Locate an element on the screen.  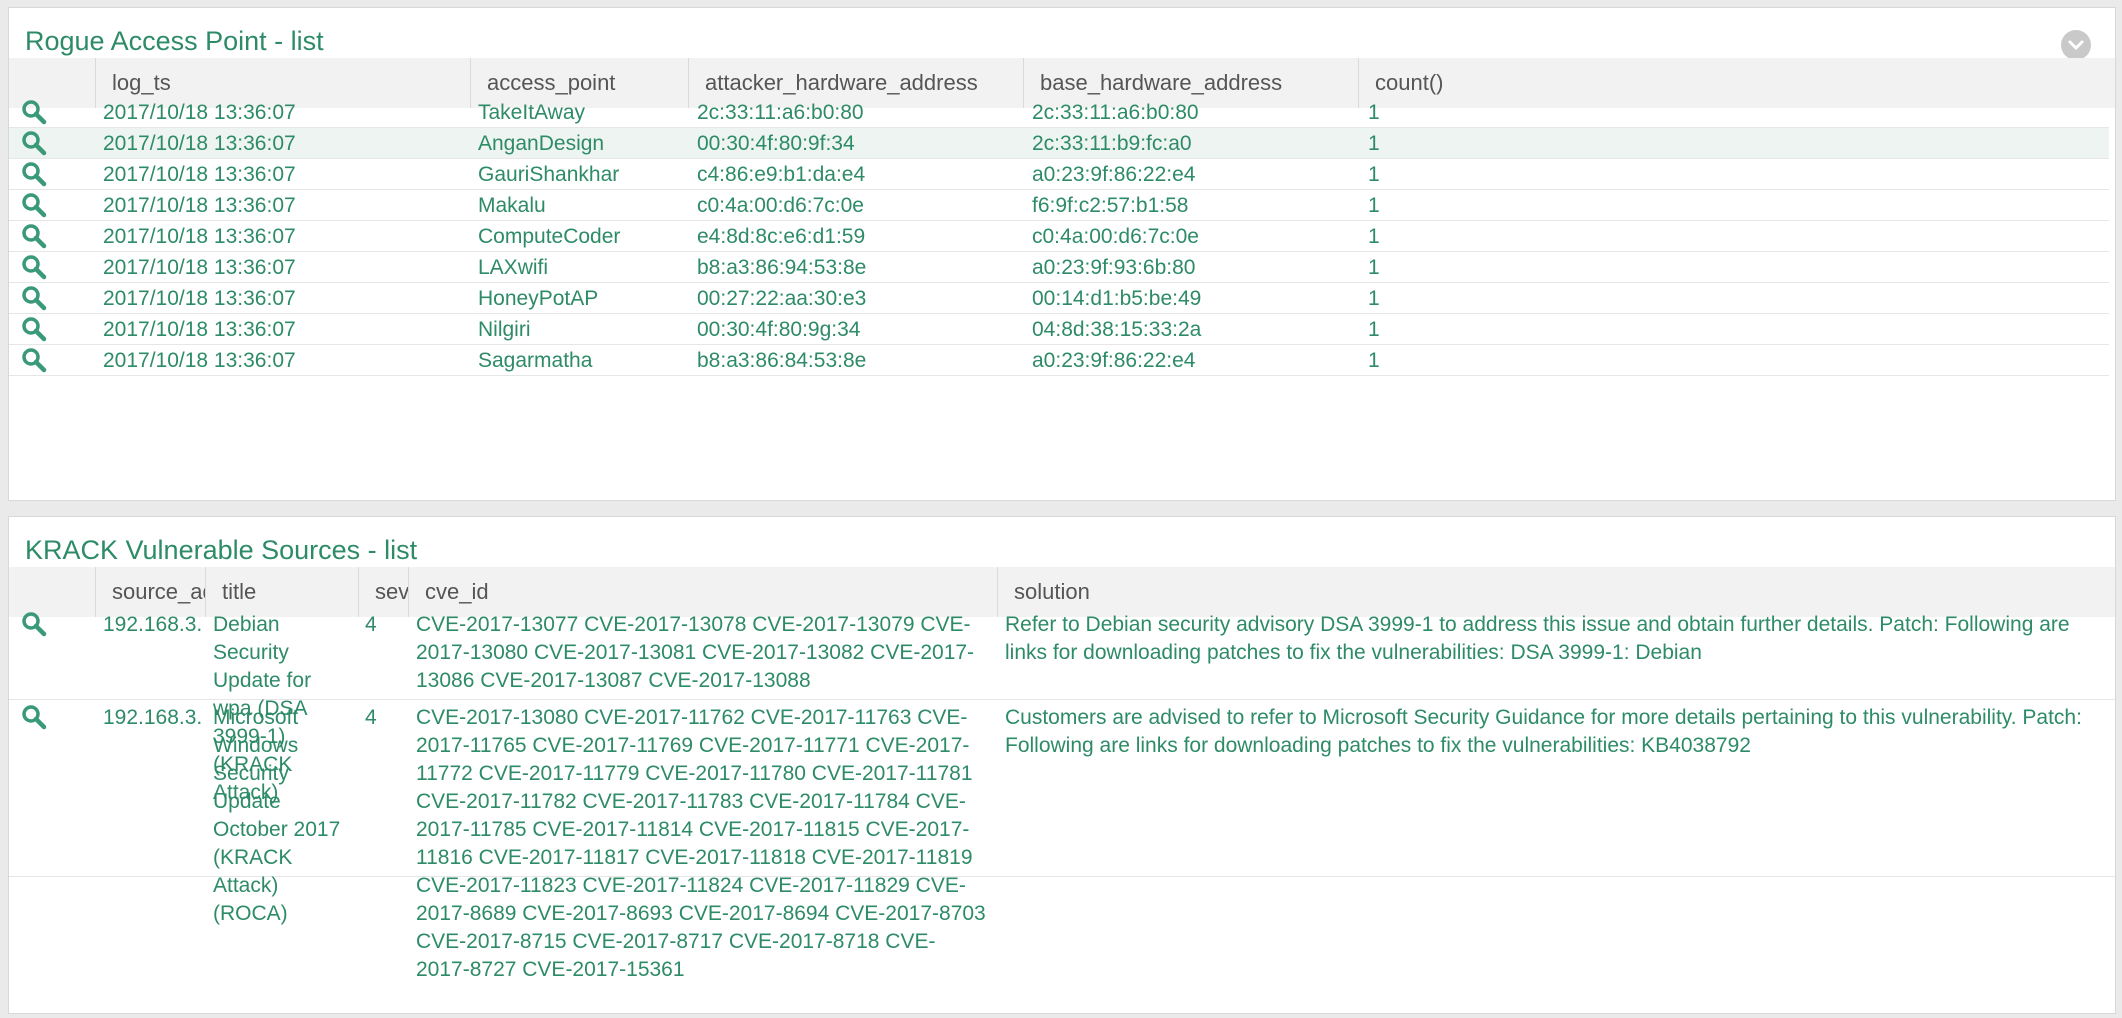
panel-title: Rogue Access Point - list is located at coordinates (174, 41).